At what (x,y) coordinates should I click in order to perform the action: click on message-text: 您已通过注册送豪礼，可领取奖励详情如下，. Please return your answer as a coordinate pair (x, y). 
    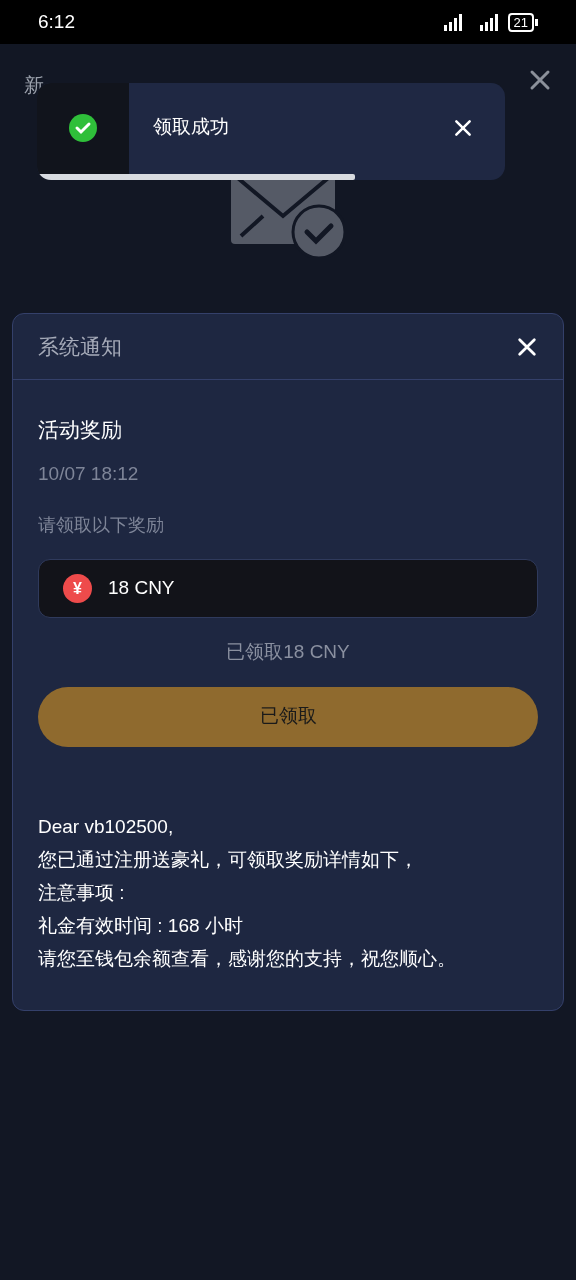
    Looking at the image, I should click on (228, 859).